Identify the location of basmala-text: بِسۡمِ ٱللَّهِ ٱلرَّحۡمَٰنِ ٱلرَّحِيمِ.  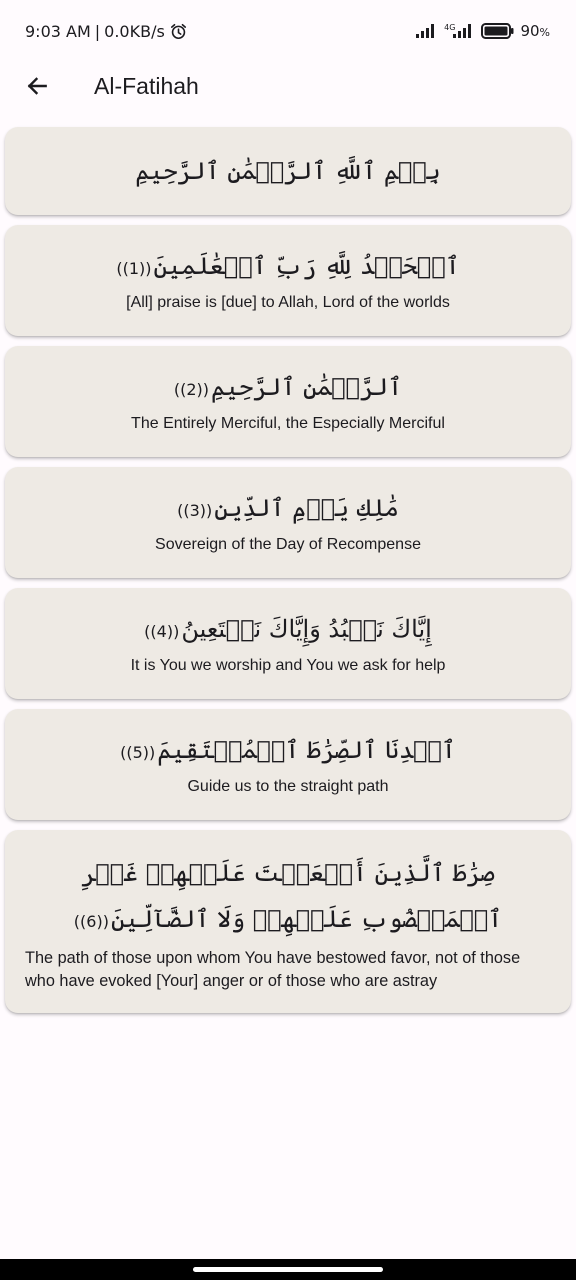
(288, 171).